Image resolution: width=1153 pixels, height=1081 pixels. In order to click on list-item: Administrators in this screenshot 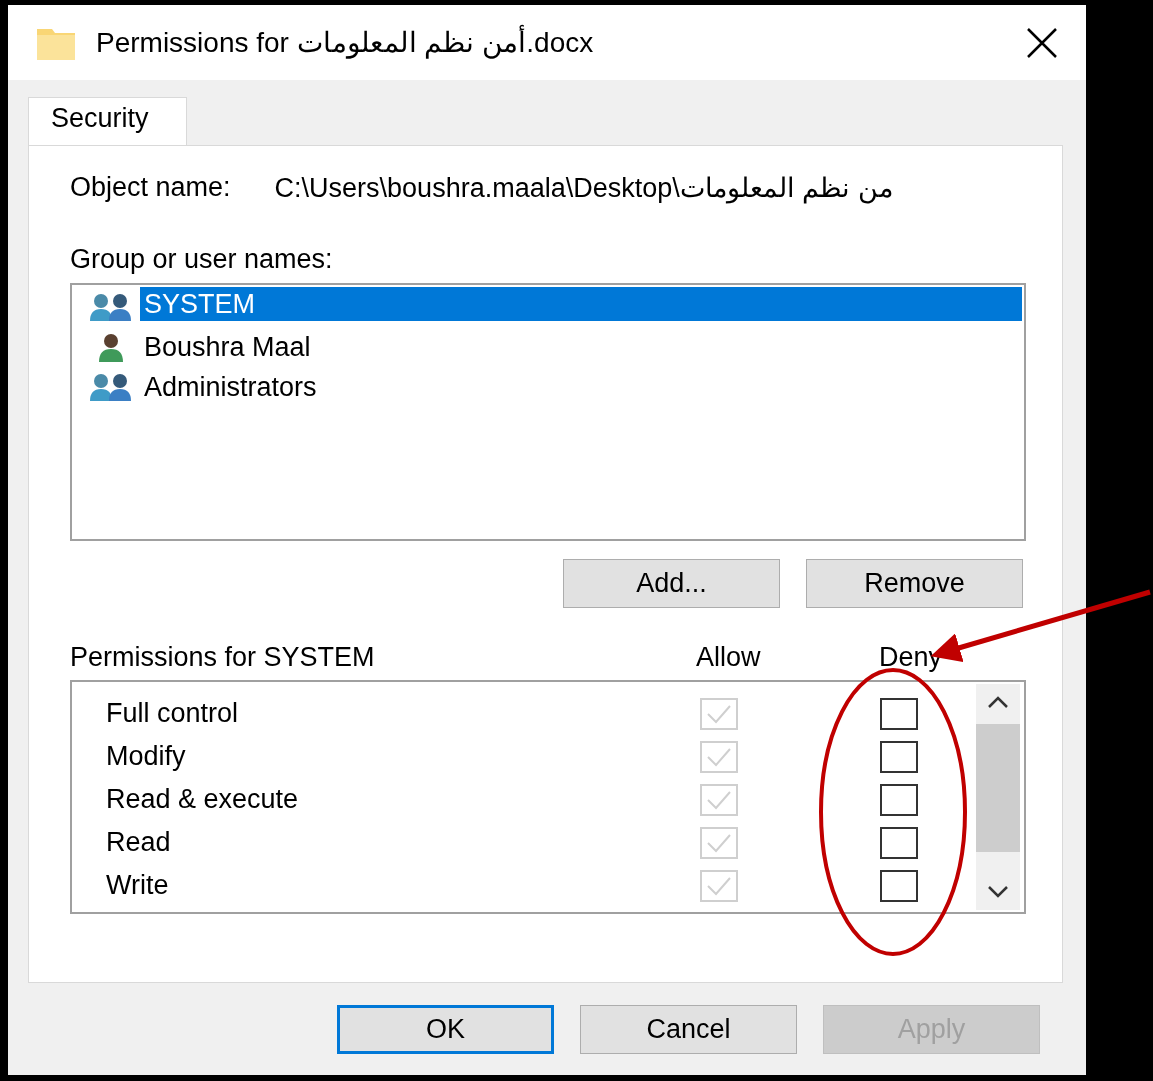, I will do `click(548, 387)`.